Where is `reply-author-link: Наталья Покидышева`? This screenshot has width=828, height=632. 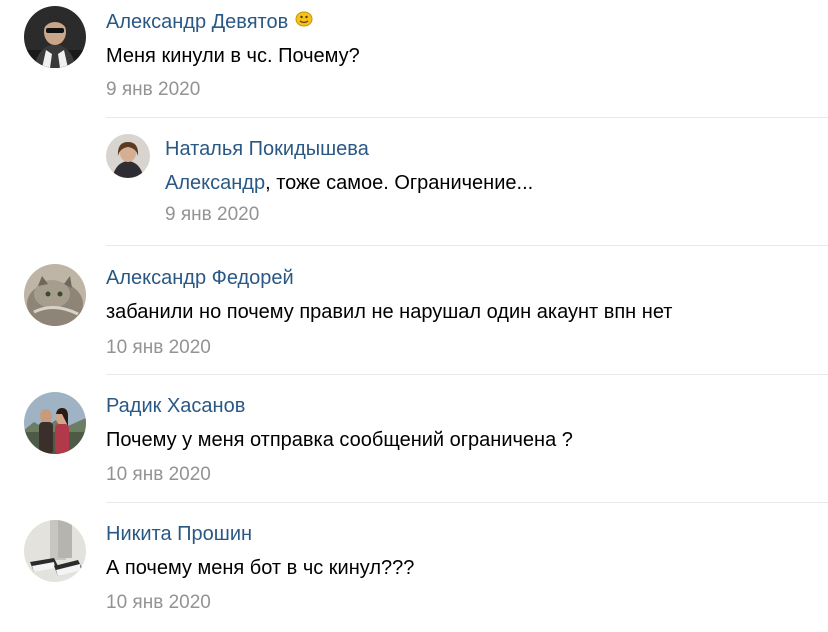 reply-author-link: Наталья Покидышева is located at coordinates (267, 149).